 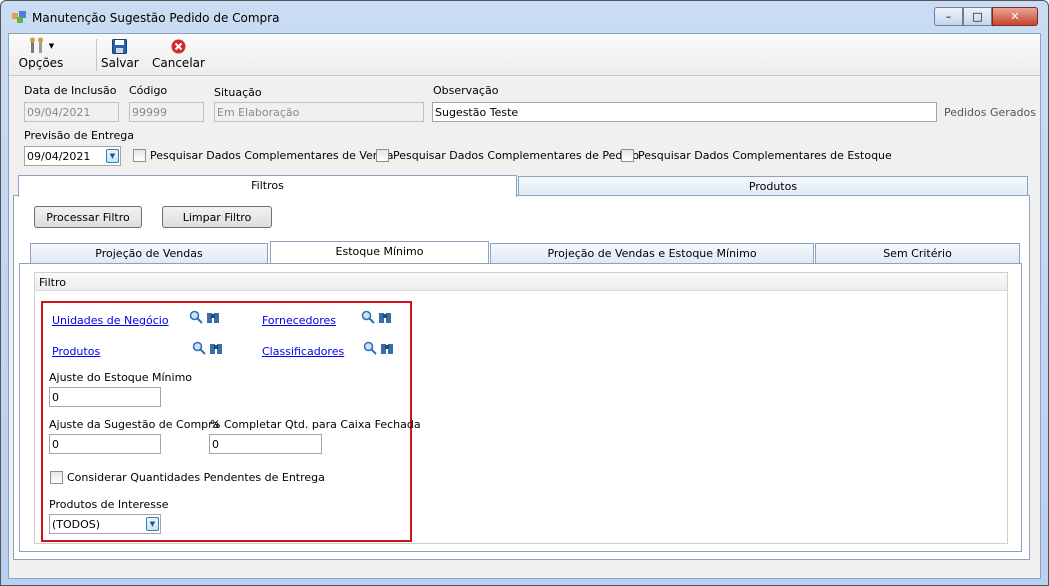 I want to click on classifiers-link: Classificadores, so click(x=303, y=351).